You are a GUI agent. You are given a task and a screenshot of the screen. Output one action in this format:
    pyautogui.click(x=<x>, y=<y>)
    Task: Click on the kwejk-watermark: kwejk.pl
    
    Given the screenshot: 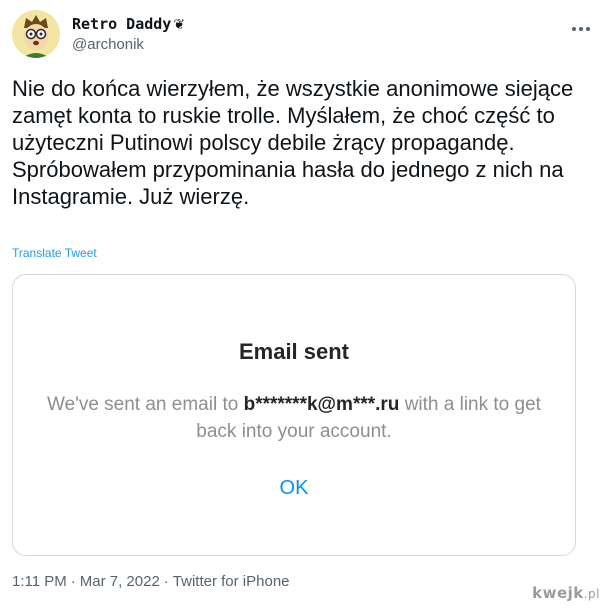 What is the action you would take?
    pyautogui.click(x=566, y=593)
    